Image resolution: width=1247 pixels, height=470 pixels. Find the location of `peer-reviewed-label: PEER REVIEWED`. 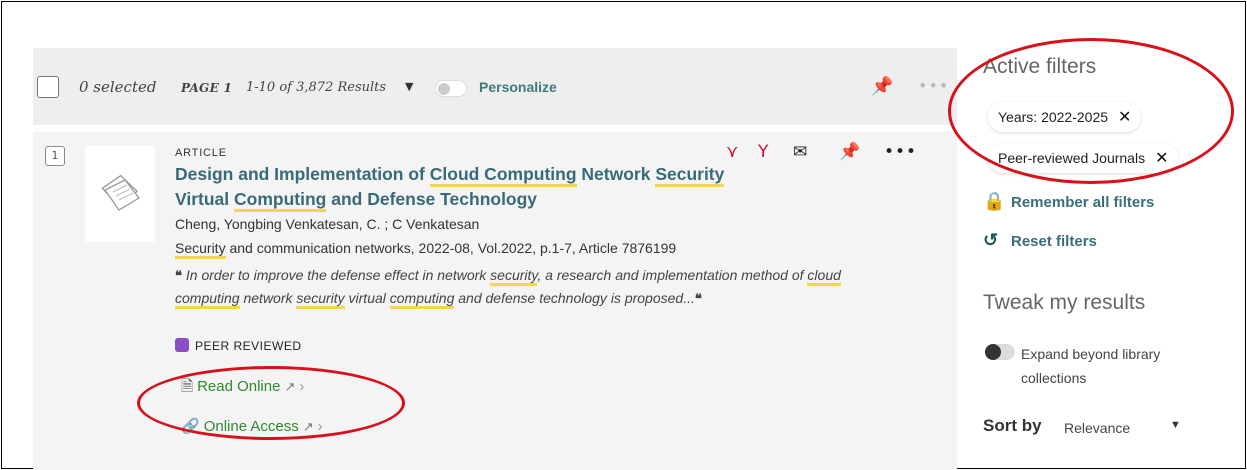

peer-reviewed-label: PEER REVIEWED is located at coordinates (248, 346).